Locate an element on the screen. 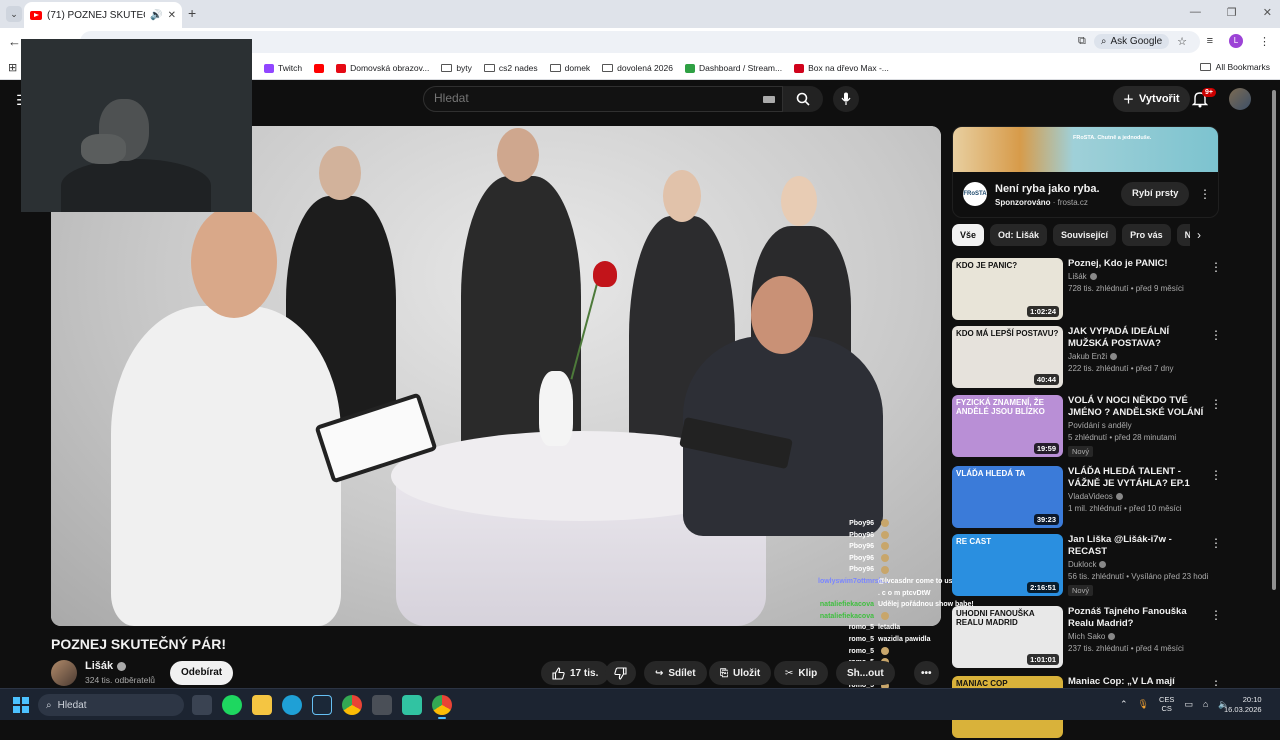  voice-search-button is located at coordinates (846, 99).